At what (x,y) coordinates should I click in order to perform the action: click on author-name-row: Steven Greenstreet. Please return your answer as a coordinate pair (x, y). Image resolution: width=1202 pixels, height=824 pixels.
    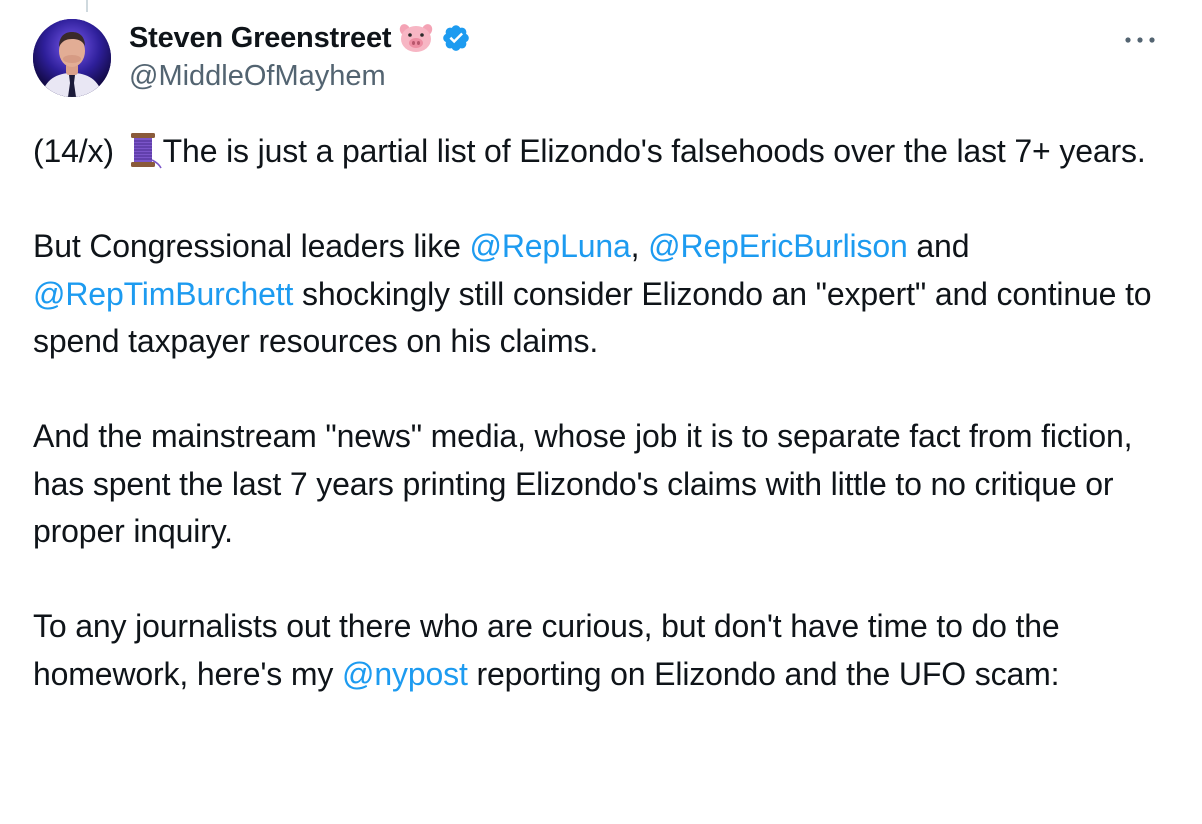
    Looking at the image, I should click on (300, 38).